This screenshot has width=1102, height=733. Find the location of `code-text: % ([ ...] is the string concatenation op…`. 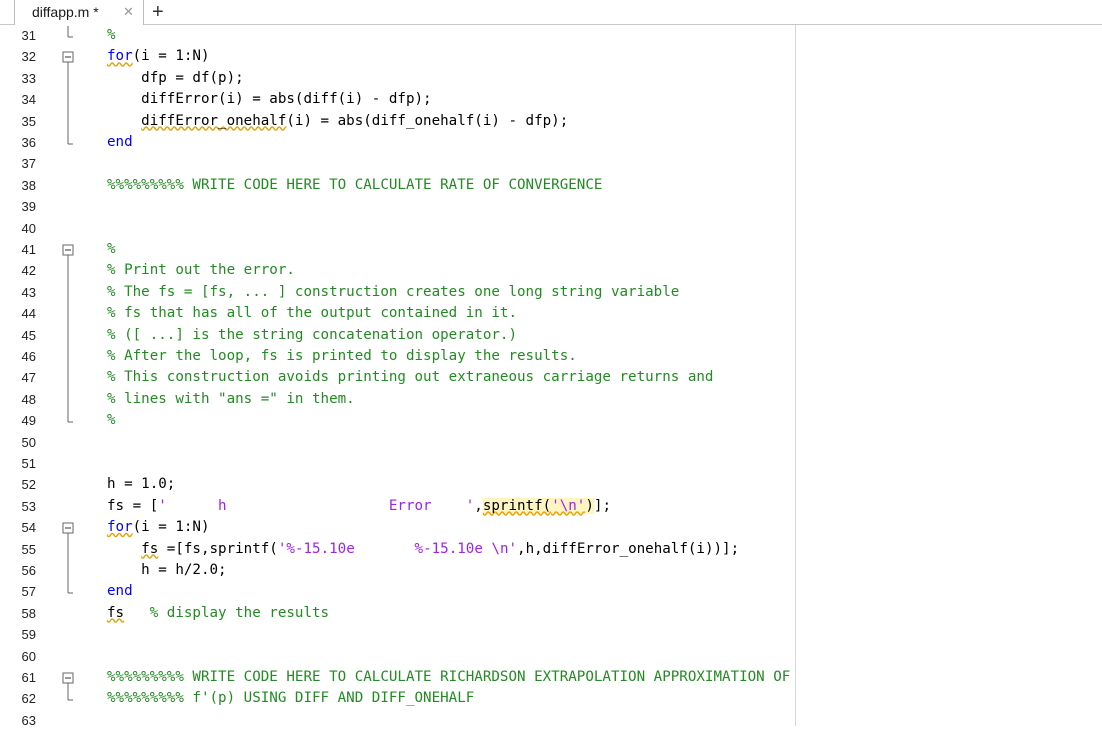

code-text: % ([ ...] is the string concatenation op… is located at coordinates (312, 335).